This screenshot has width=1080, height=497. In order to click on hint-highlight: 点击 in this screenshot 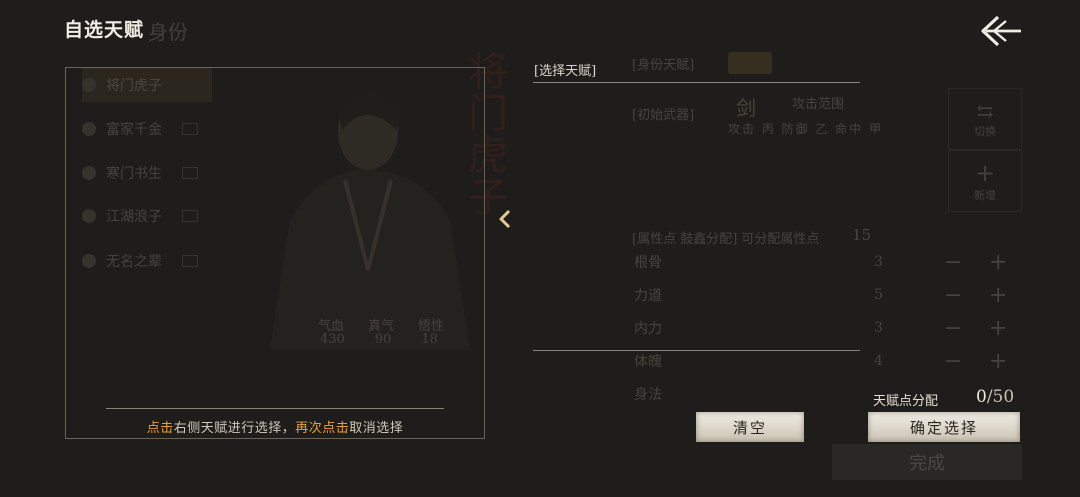, I will do `click(160, 428)`.